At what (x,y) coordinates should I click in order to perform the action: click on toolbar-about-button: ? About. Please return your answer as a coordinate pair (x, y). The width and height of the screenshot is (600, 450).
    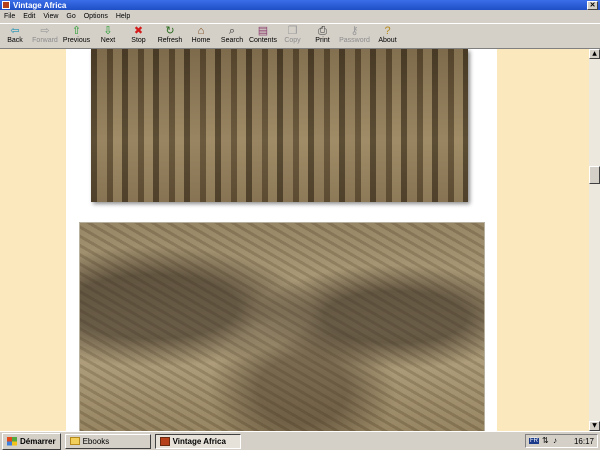
    Looking at the image, I should click on (387, 36).